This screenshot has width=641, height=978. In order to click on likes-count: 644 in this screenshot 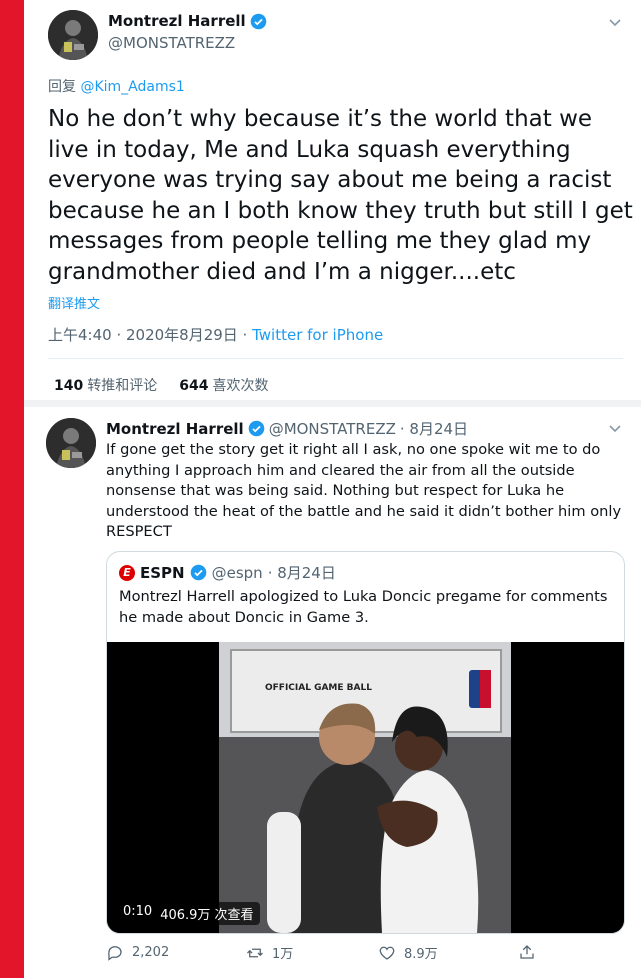, I will do `click(194, 386)`.